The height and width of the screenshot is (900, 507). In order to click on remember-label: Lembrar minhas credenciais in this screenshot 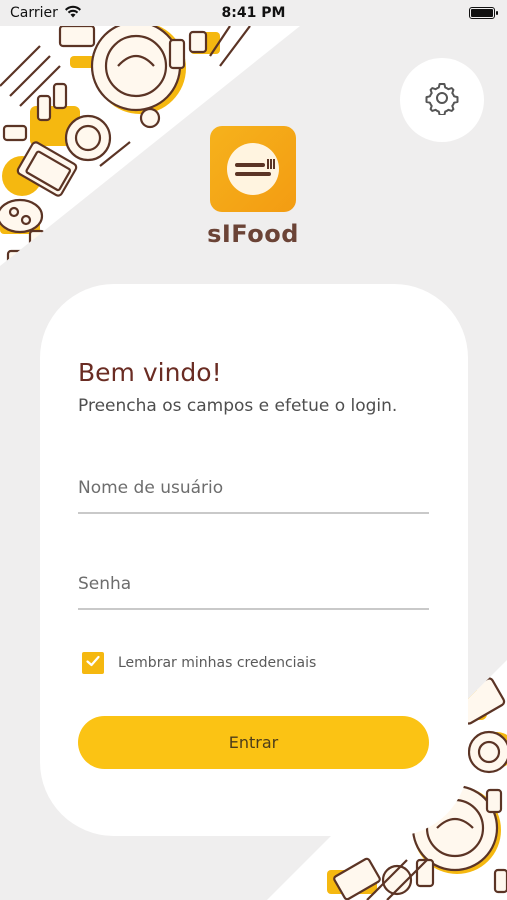, I will do `click(217, 663)`.